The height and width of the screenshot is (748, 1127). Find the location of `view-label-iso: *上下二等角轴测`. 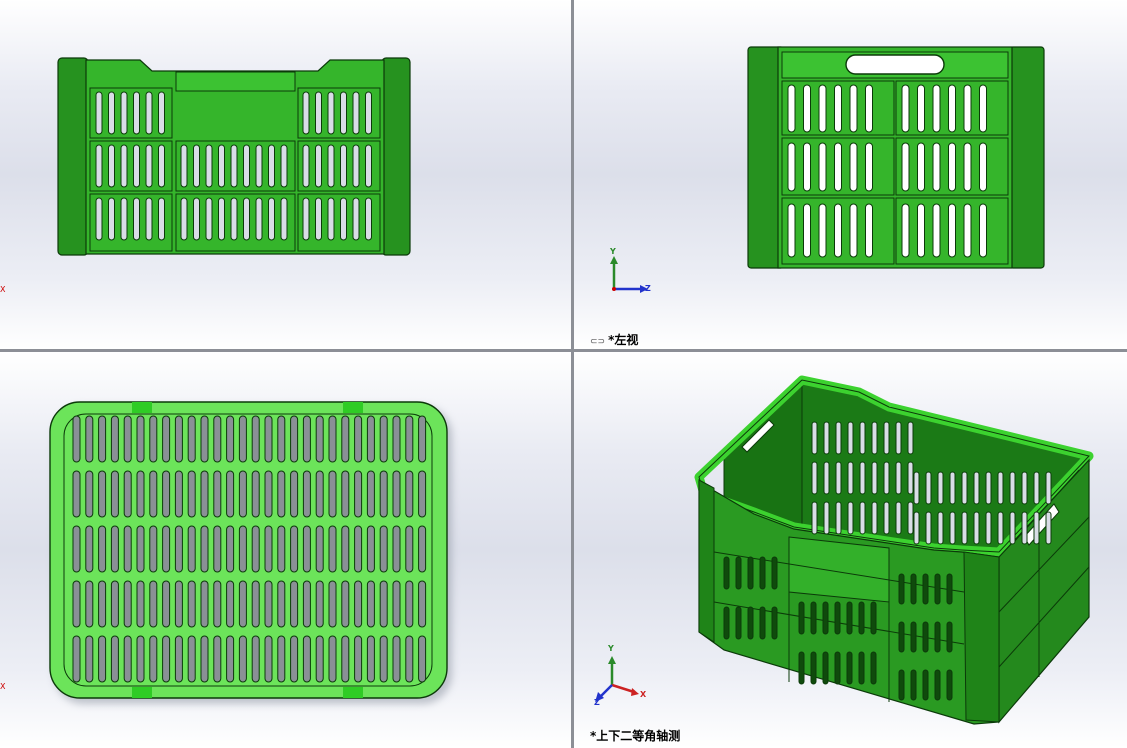

view-label-iso: *上下二等角轴测 is located at coordinates (635, 735).